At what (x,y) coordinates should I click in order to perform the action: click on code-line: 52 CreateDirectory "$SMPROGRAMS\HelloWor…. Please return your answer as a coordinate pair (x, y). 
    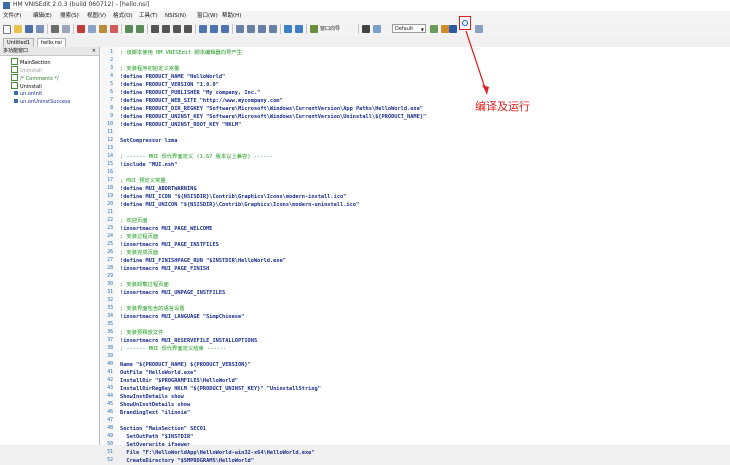
    Looking at the image, I should click on (400, 461).